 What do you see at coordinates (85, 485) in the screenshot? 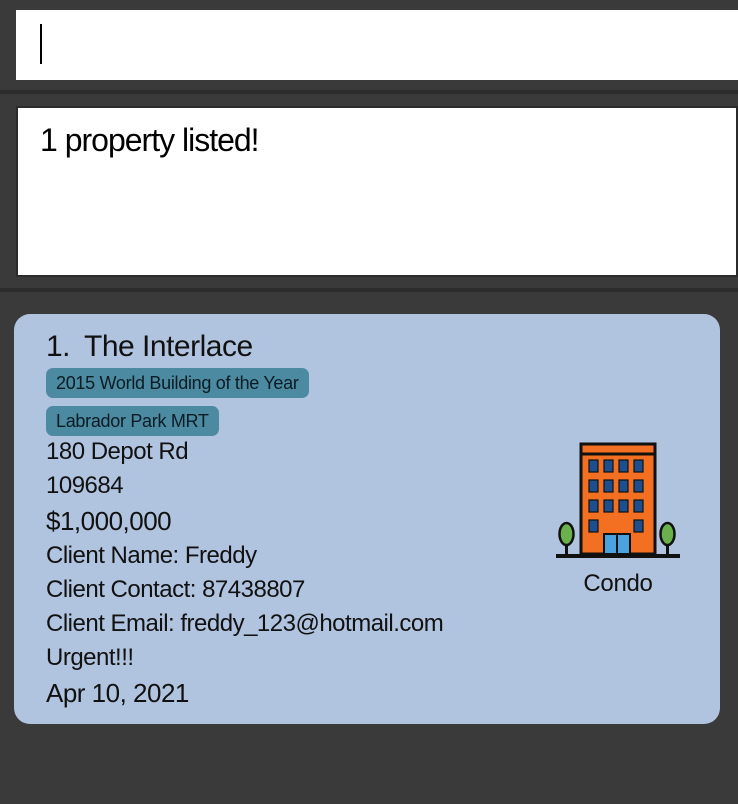
I see `property-postal-code: 109684` at bounding box center [85, 485].